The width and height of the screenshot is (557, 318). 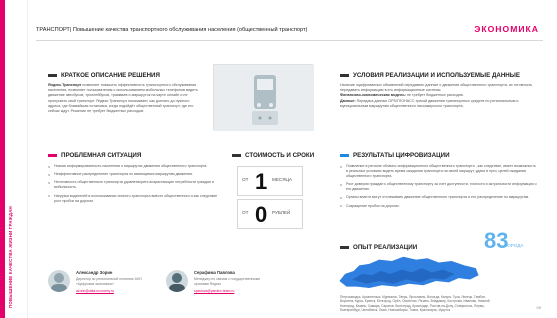 What do you see at coordinates (378, 247) in the screenshot?
I see `section-title-experience: ОПЫТ РЕАЛИЗАЦИИ` at bounding box center [378, 247].